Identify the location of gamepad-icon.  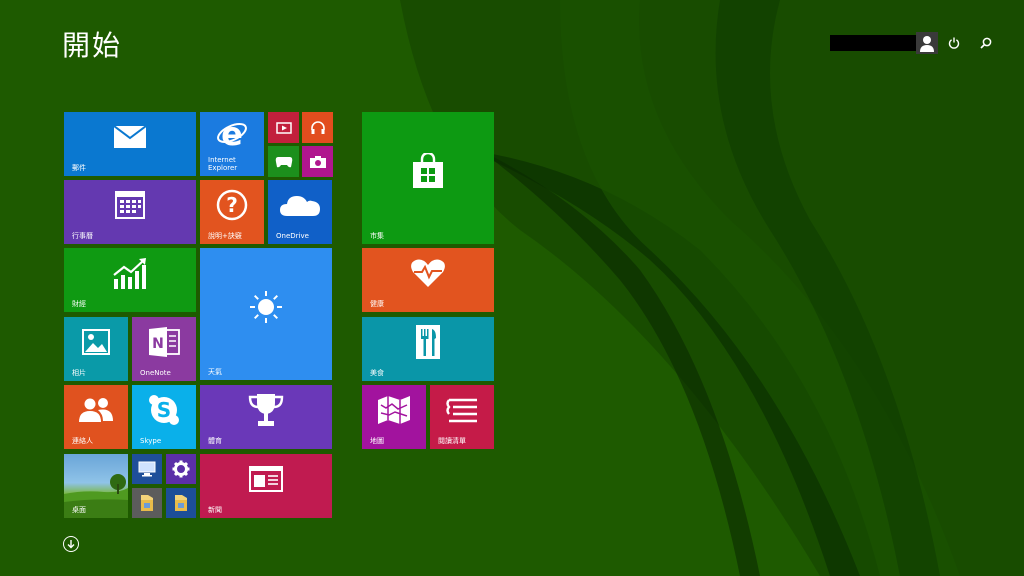
(283, 161).